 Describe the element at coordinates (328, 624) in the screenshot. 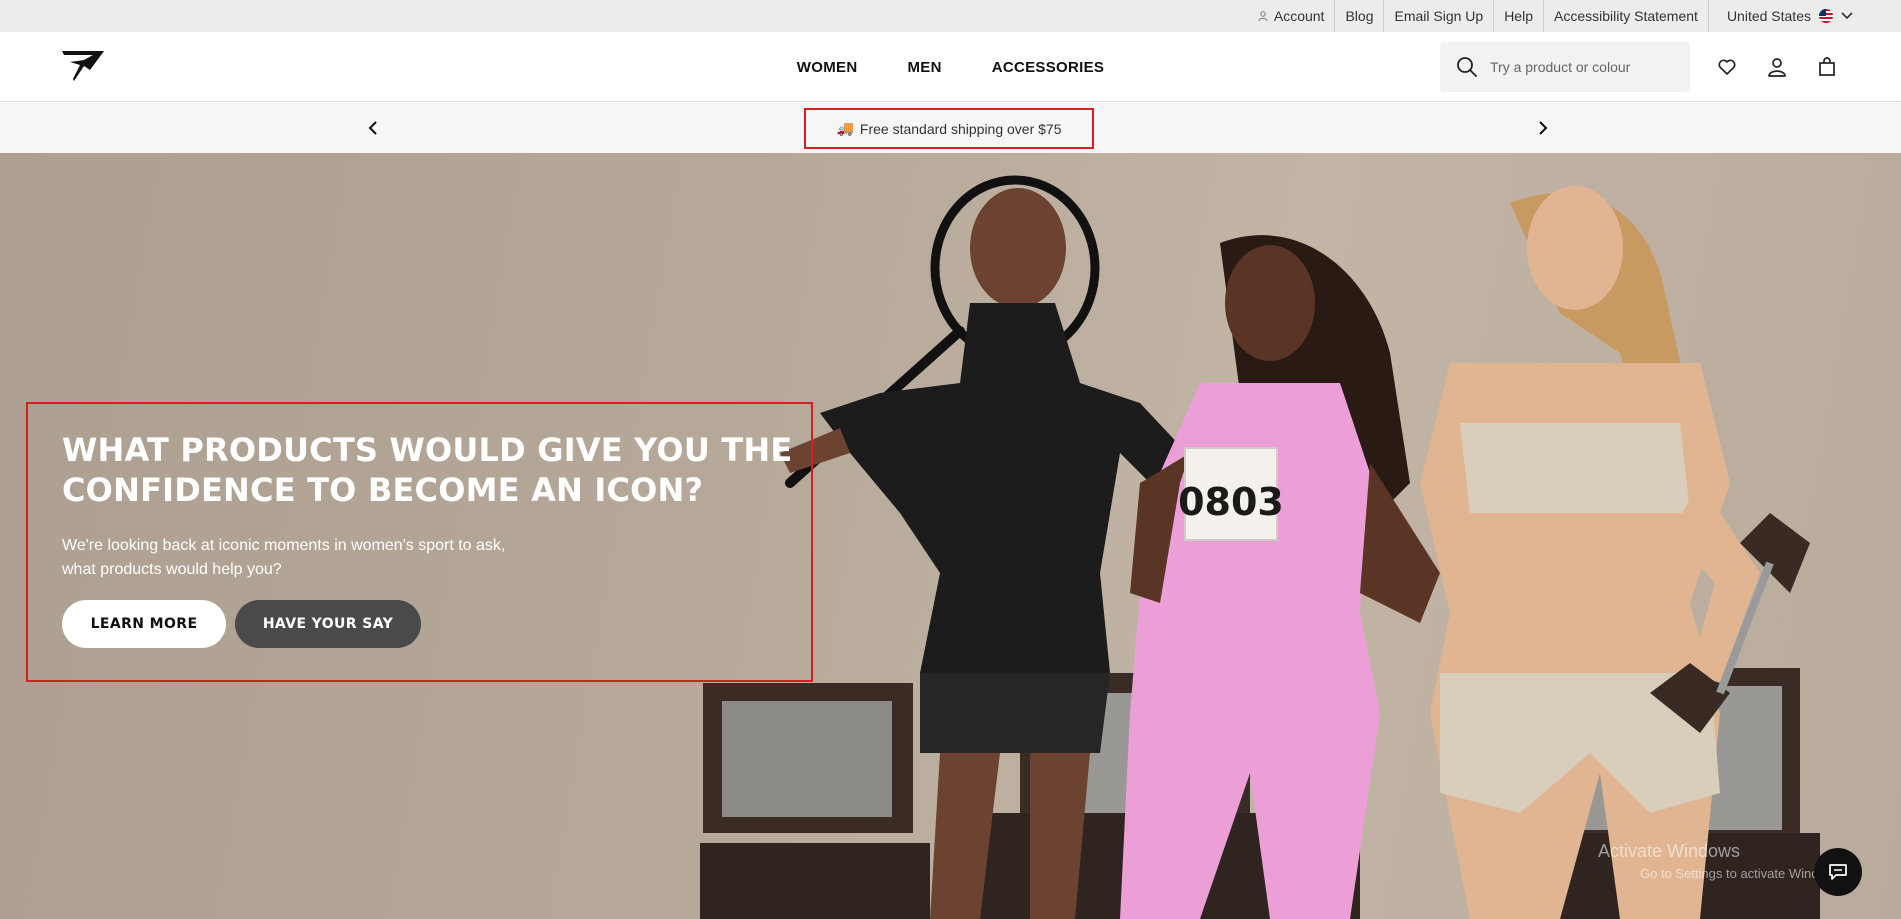

I see `have-your-say-button: HAVE YOUR SAY` at that location.